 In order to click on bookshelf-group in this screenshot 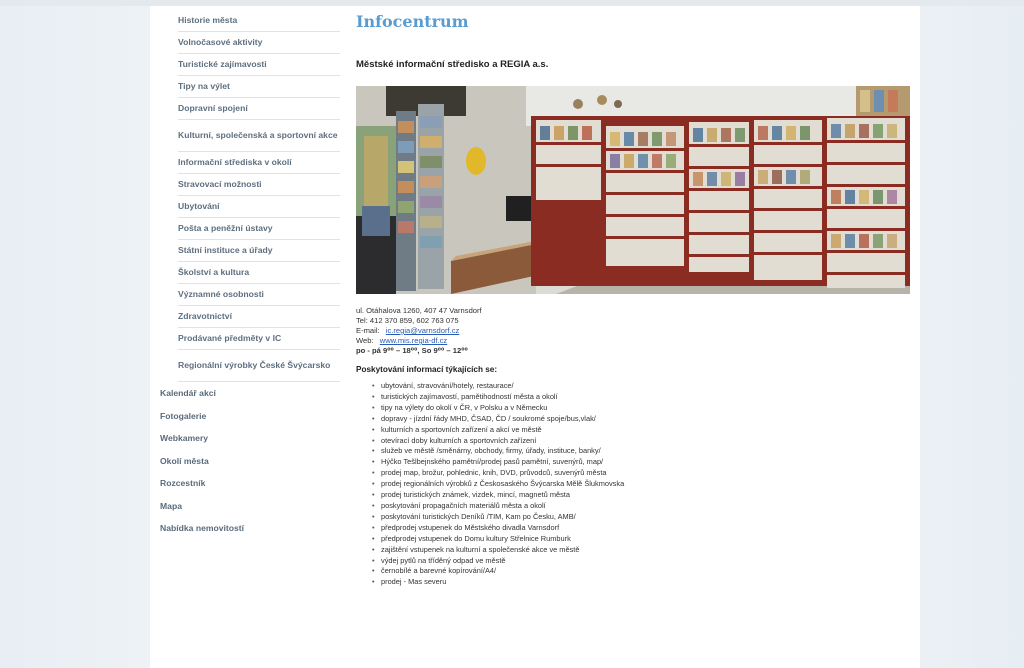, I will do `click(720, 202)`.